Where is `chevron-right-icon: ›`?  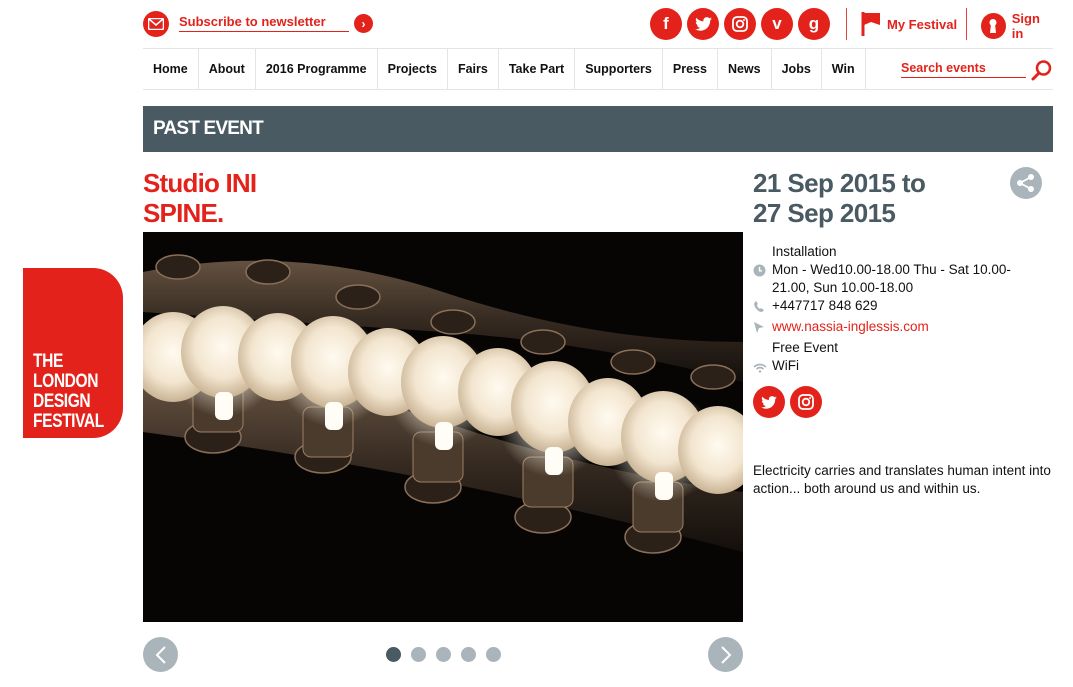
chevron-right-icon: › is located at coordinates (363, 23).